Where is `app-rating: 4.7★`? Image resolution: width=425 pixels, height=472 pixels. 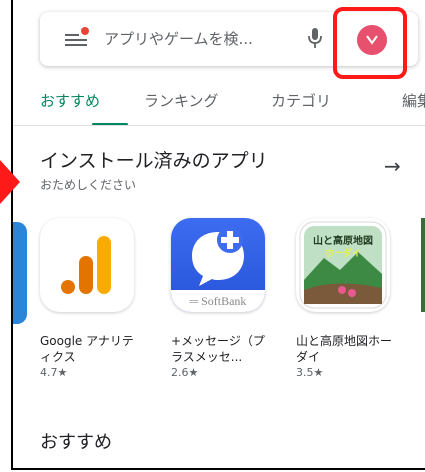 app-rating: 4.7★ is located at coordinates (54, 372).